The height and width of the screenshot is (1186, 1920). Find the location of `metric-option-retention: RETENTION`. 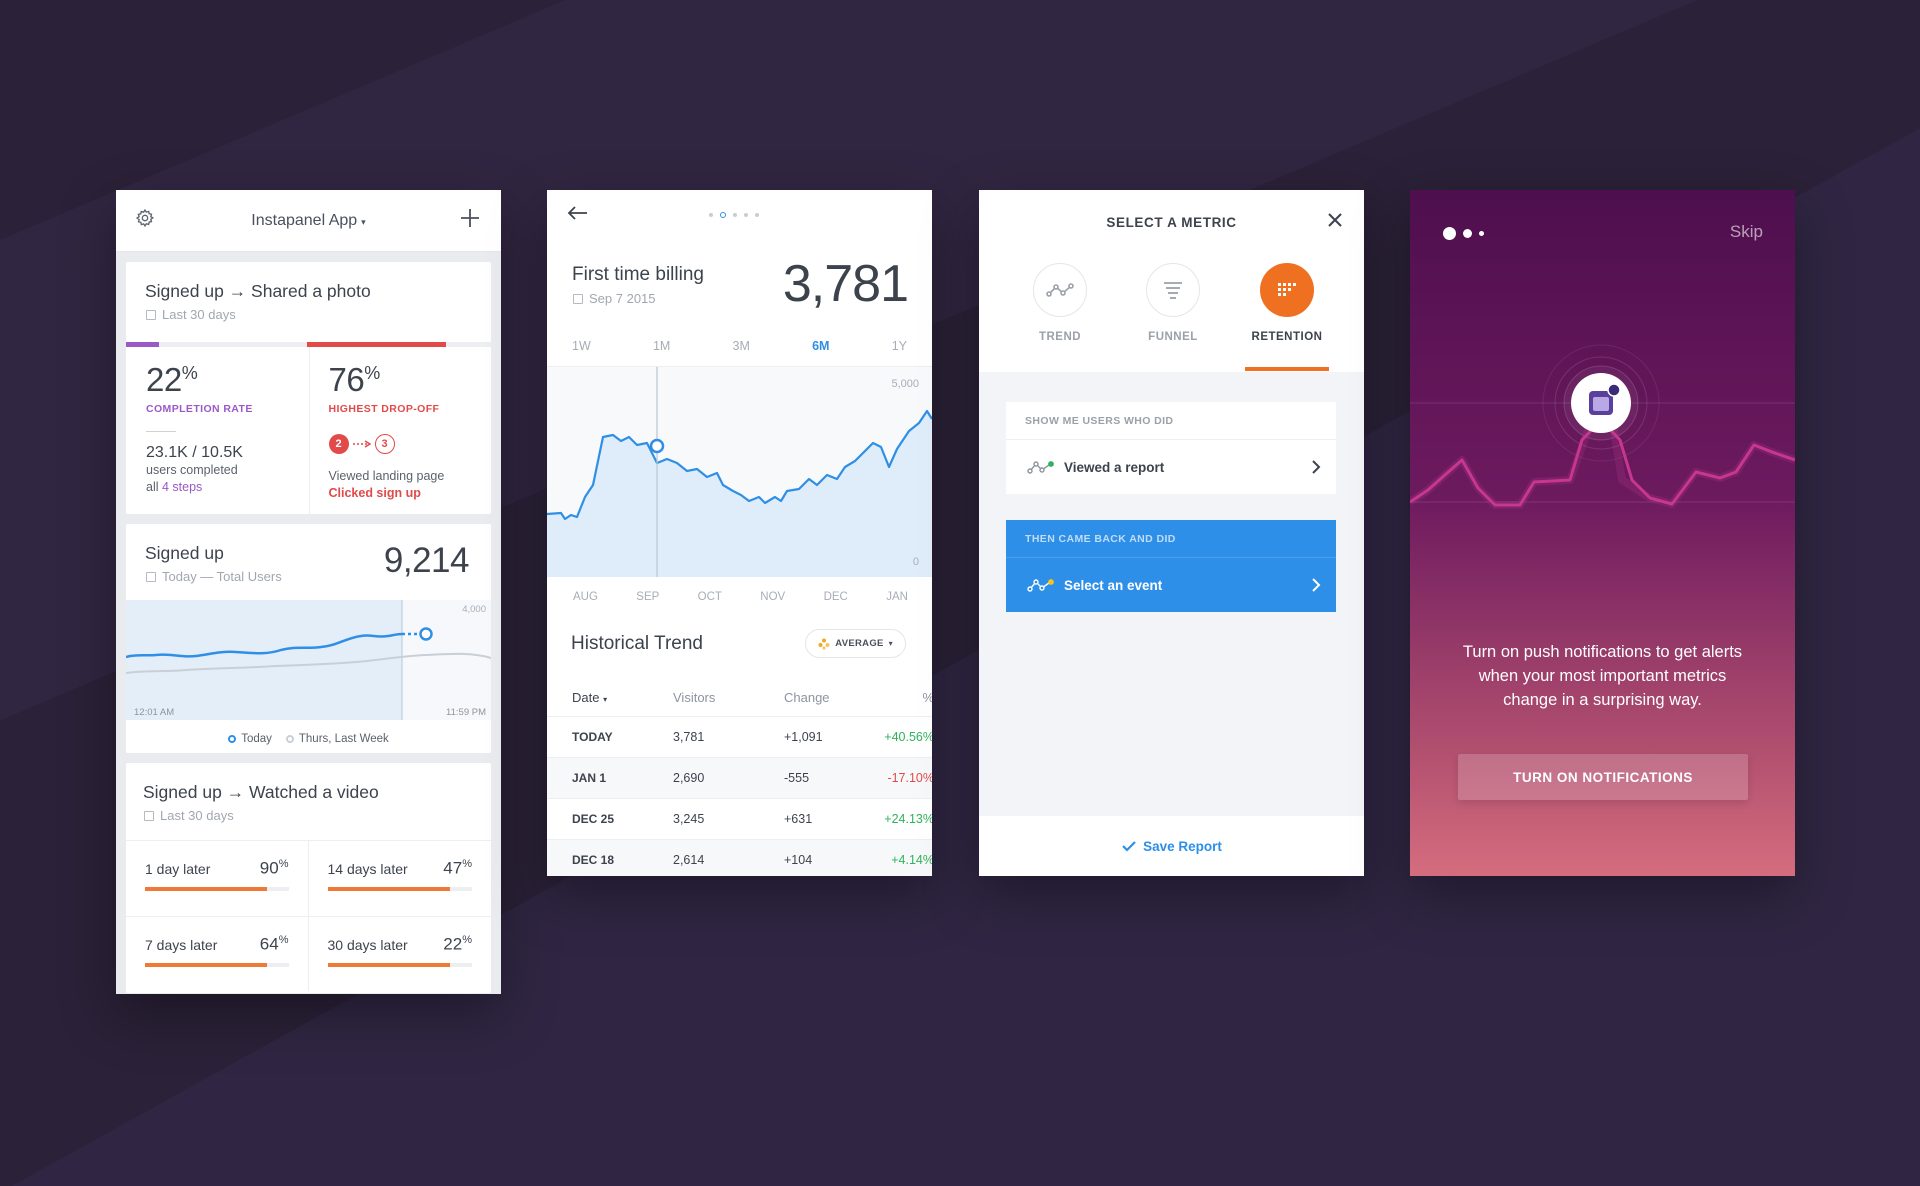

metric-option-retention: RETENTION is located at coordinates (1287, 303).